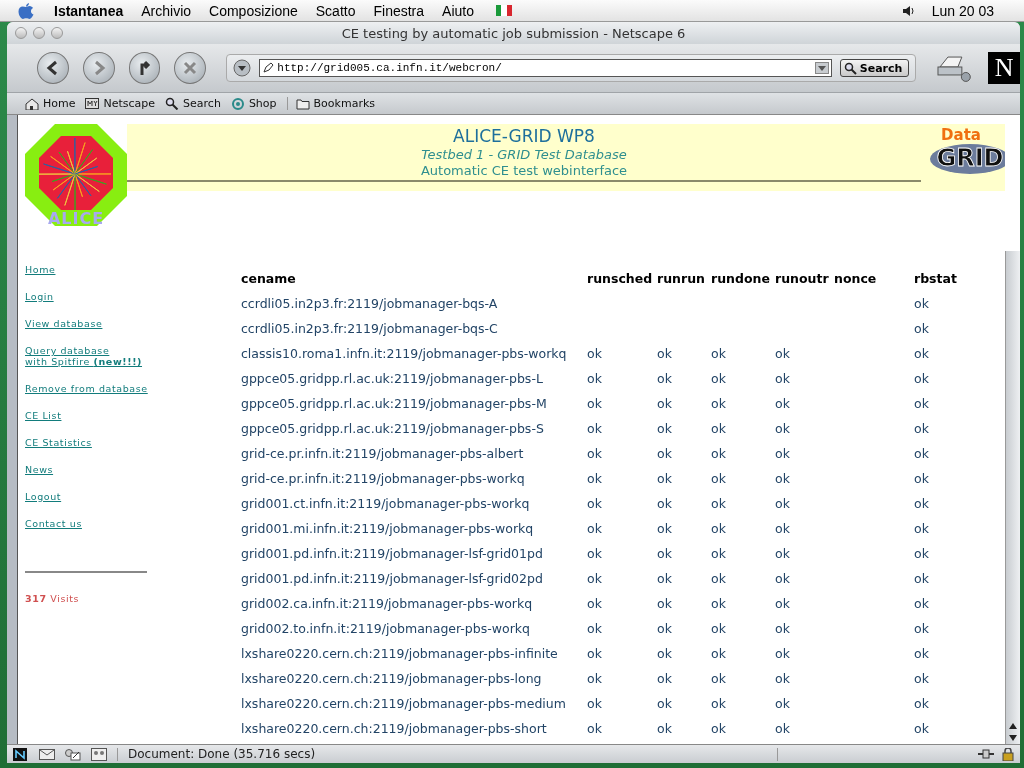  What do you see at coordinates (268, 68) in the screenshot?
I see `pencil-icon` at bounding box center [268, 68].